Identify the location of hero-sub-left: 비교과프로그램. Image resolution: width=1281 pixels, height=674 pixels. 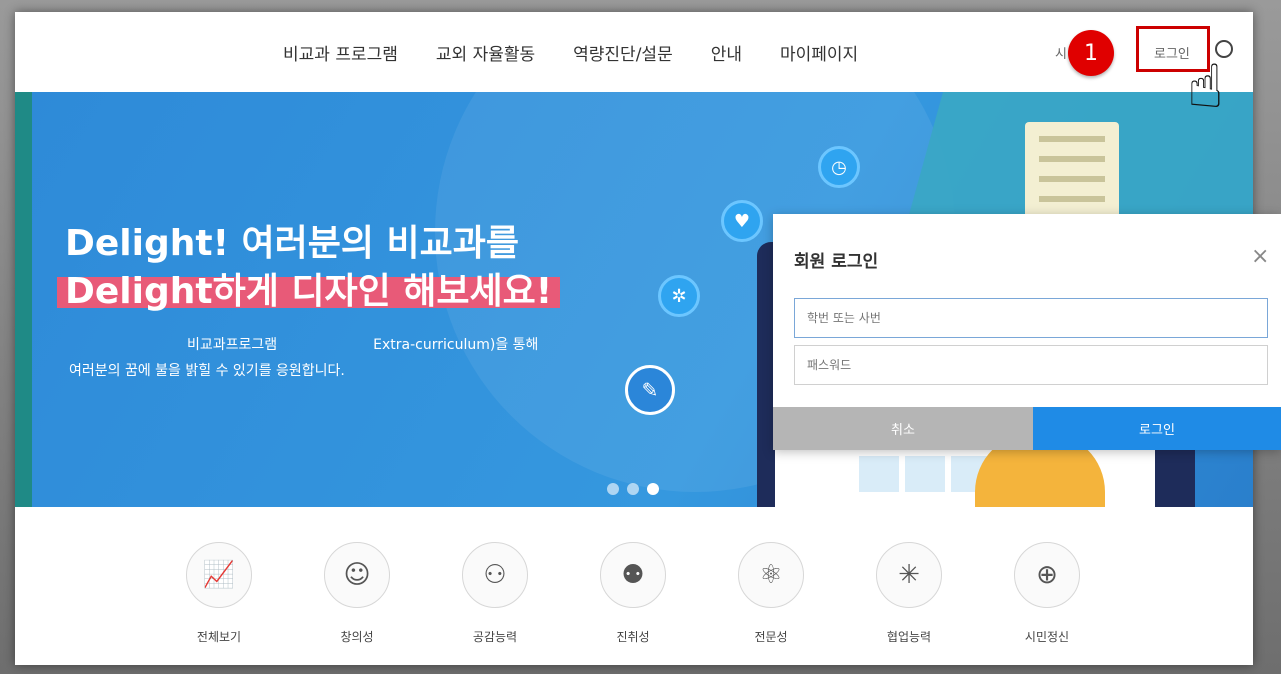
(232, 345).